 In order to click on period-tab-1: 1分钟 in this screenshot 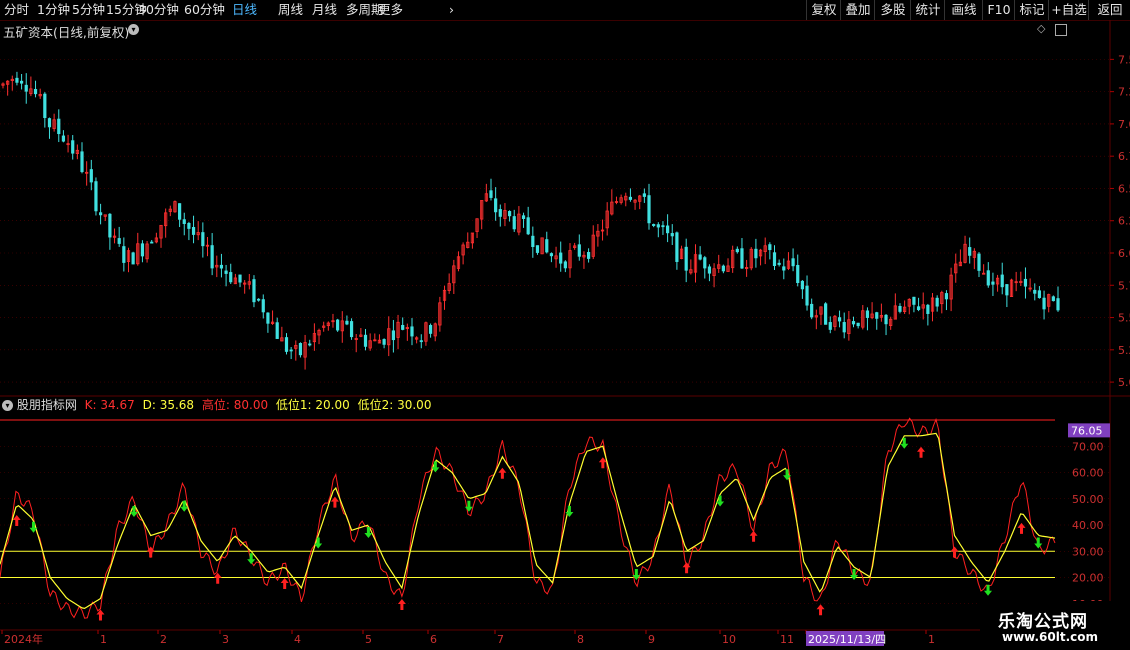, I will do `click(53, 10)`.